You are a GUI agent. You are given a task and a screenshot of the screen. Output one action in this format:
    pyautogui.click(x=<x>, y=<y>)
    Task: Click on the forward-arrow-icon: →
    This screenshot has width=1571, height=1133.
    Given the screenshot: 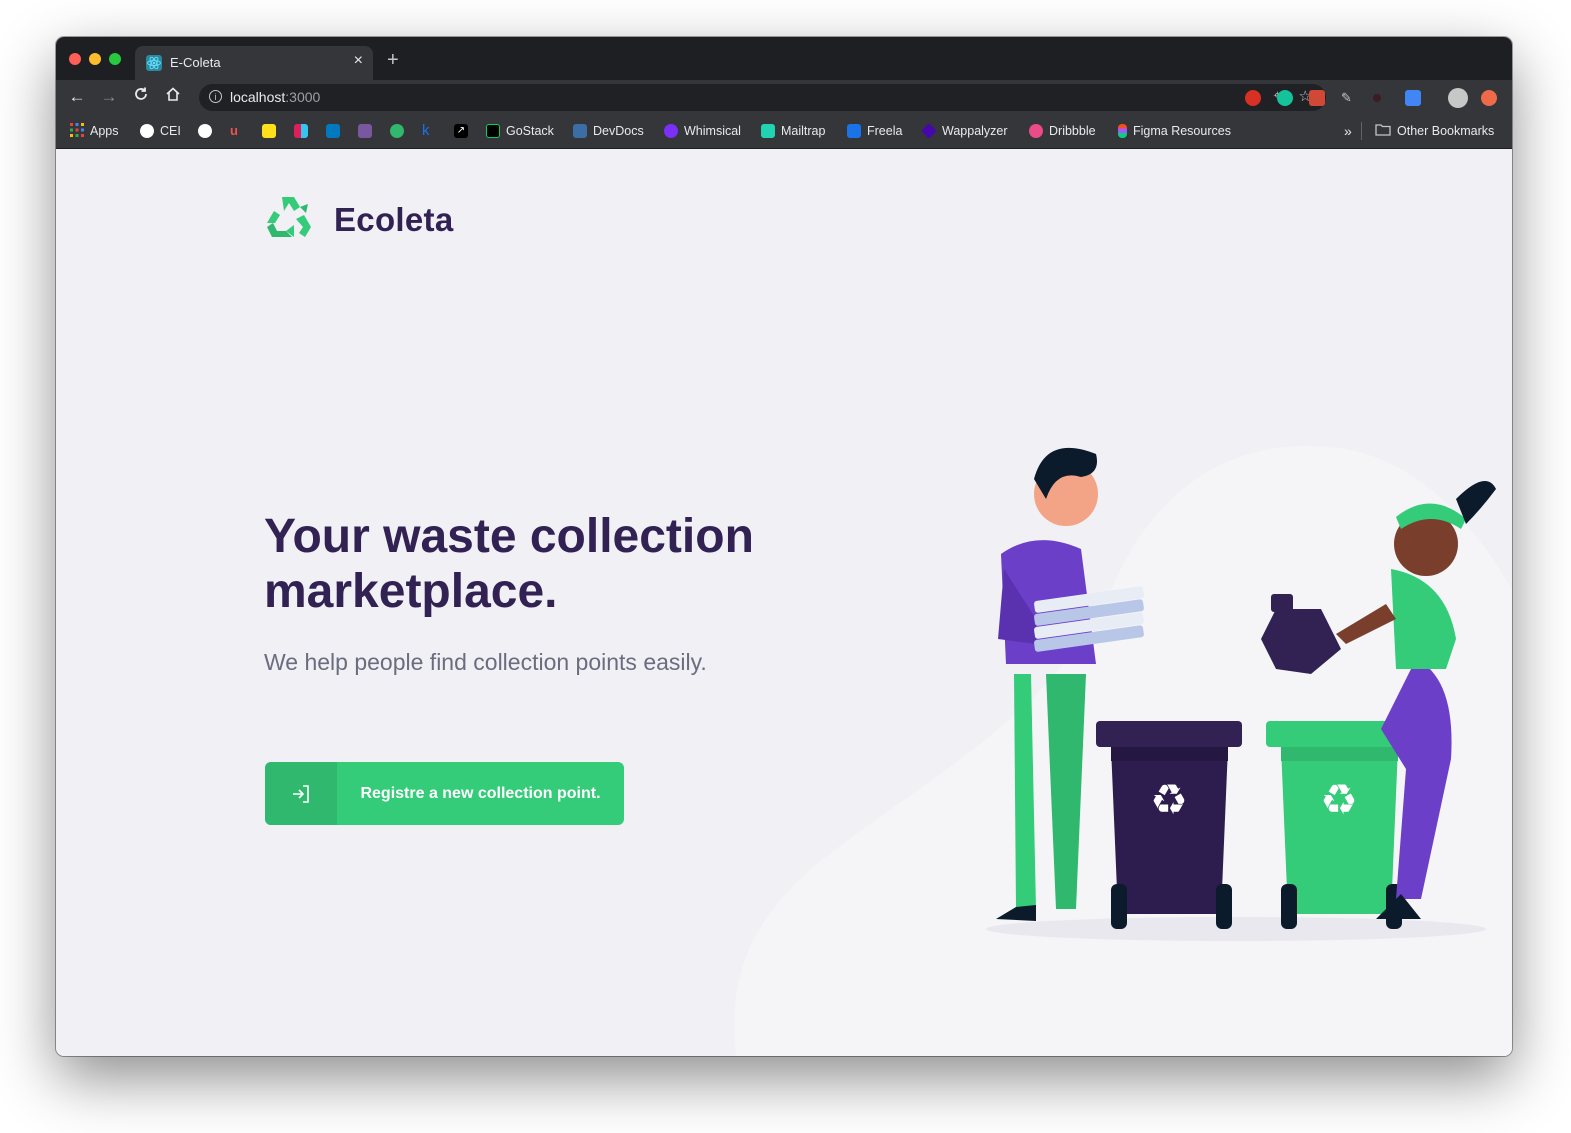 What is the action you would take?
    pyautogui.click(x=109, y=97)
    